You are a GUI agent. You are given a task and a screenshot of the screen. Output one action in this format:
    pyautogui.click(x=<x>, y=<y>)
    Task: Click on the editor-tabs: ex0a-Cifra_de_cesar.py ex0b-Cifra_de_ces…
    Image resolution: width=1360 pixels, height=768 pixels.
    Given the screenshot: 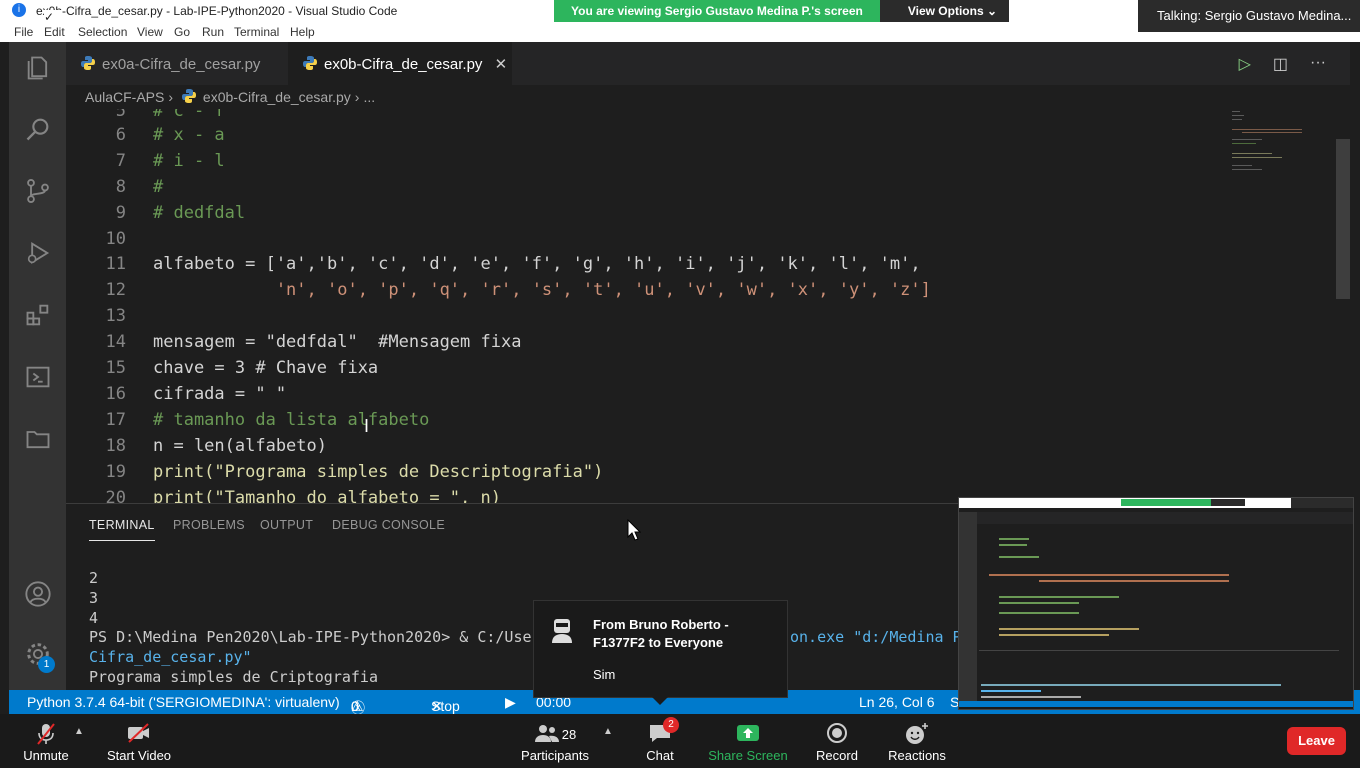 What is the action you would take?
    pyautogui.click(x=708, y=63)
    